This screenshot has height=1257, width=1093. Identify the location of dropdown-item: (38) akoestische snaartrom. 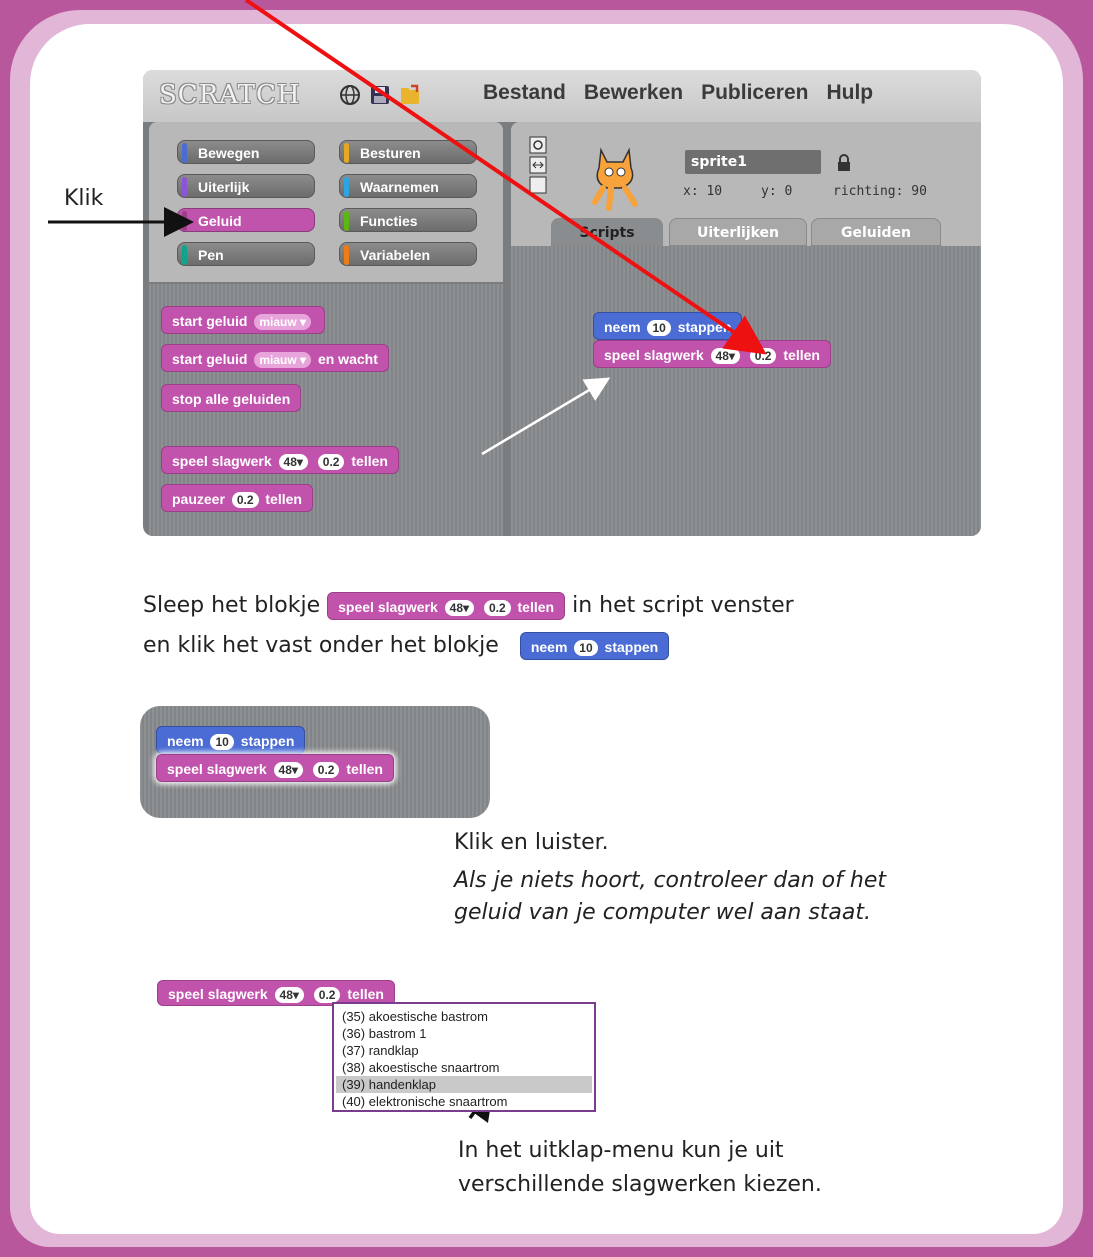
(421, 1067).